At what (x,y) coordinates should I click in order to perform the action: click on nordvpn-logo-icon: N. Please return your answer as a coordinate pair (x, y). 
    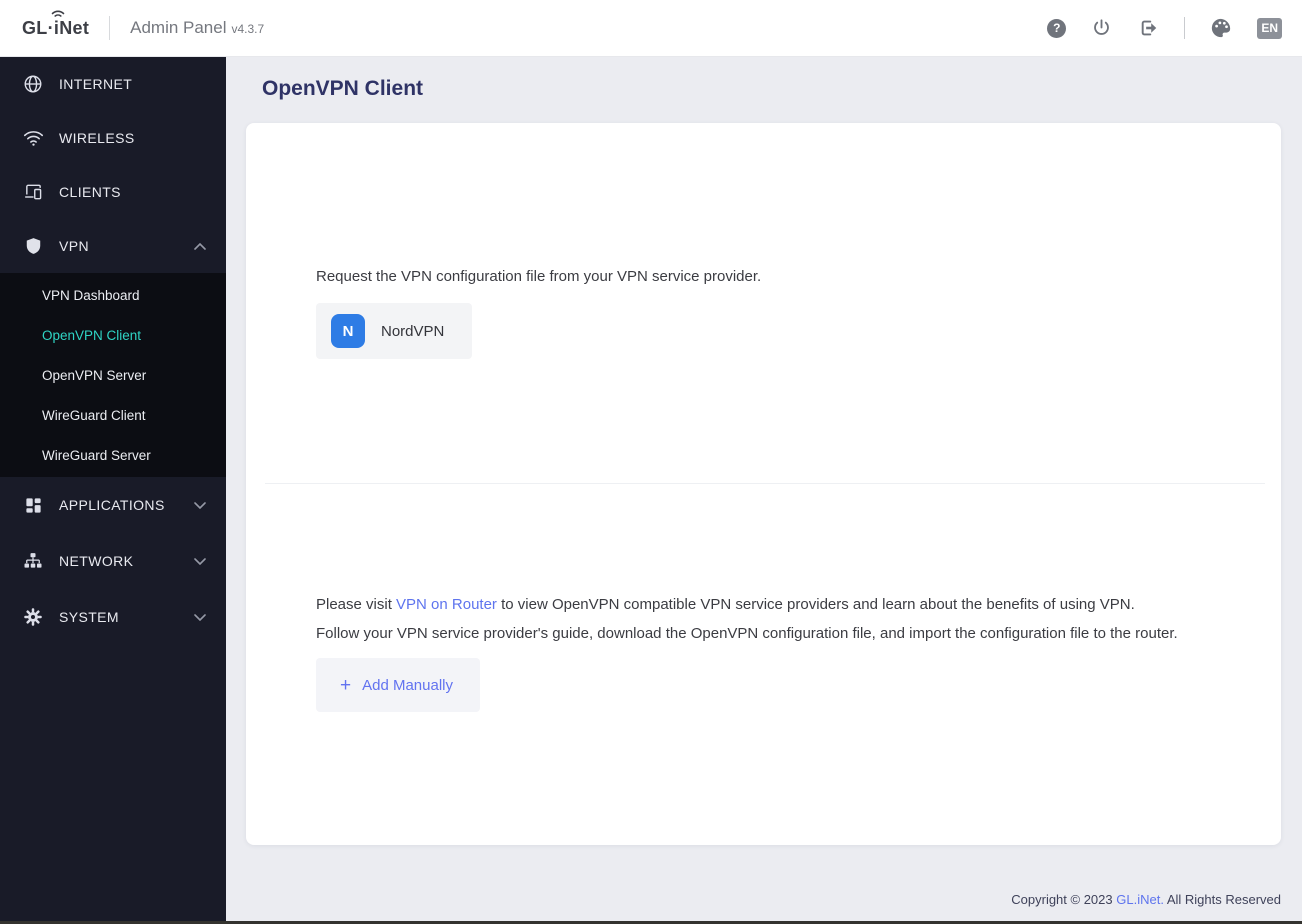
    Looking at the image, I should click on (348, 331).